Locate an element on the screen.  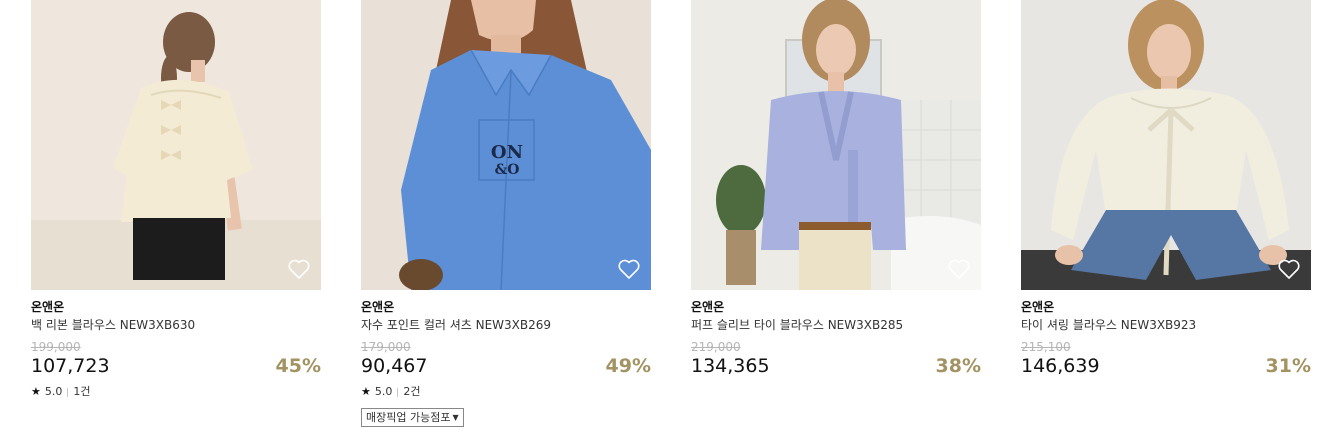
product-name: 퍼프 슬리브 타이 블라우스 NEW3XB285 is located at coordinates (797, 325).